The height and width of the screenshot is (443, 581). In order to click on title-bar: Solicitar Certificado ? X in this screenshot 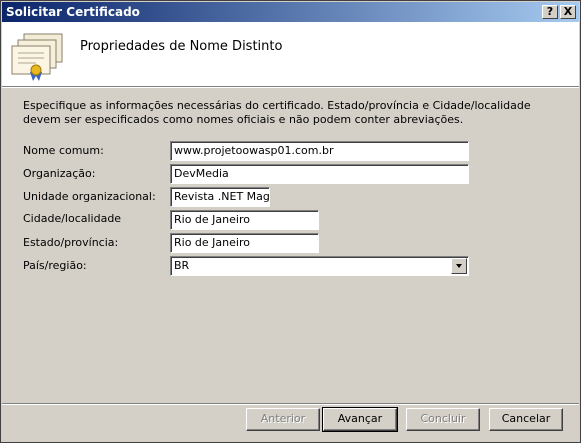, I will do `click(290, 12)`.